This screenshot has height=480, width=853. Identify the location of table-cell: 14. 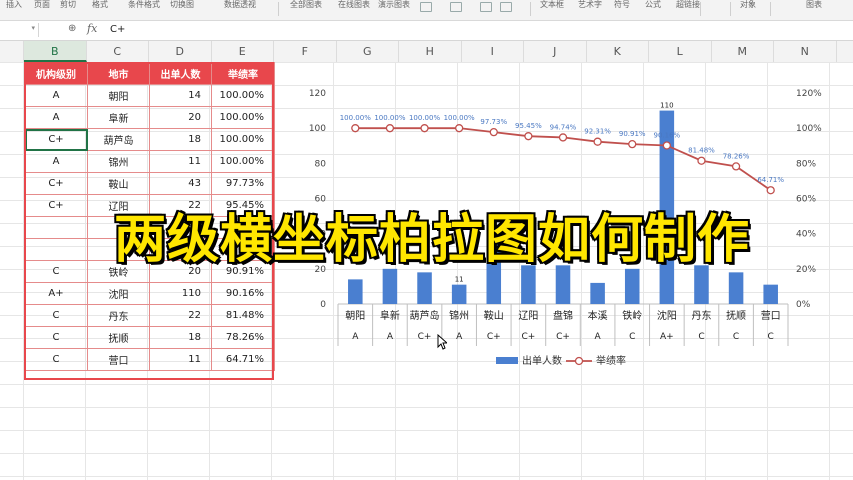
(180, 95).